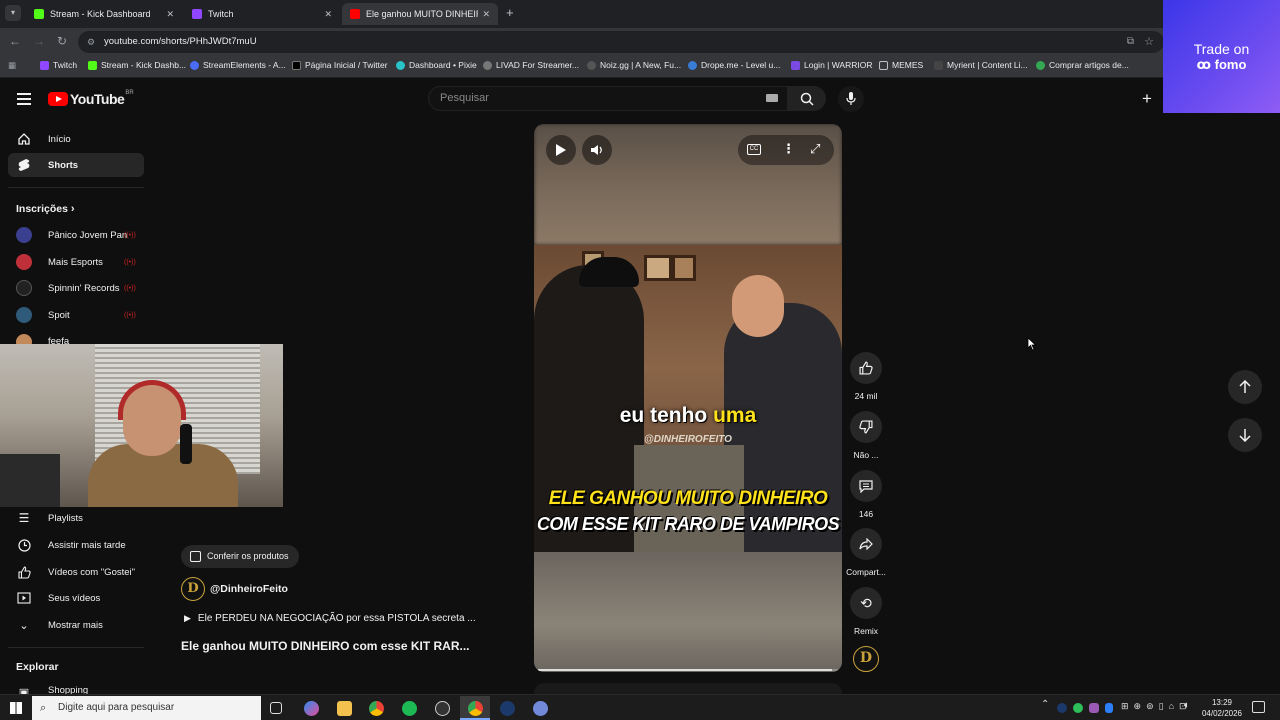  I want to click on video-title-overlay-1: ELE GANHOU MUITO DINHEIRO, so click(688, 498).